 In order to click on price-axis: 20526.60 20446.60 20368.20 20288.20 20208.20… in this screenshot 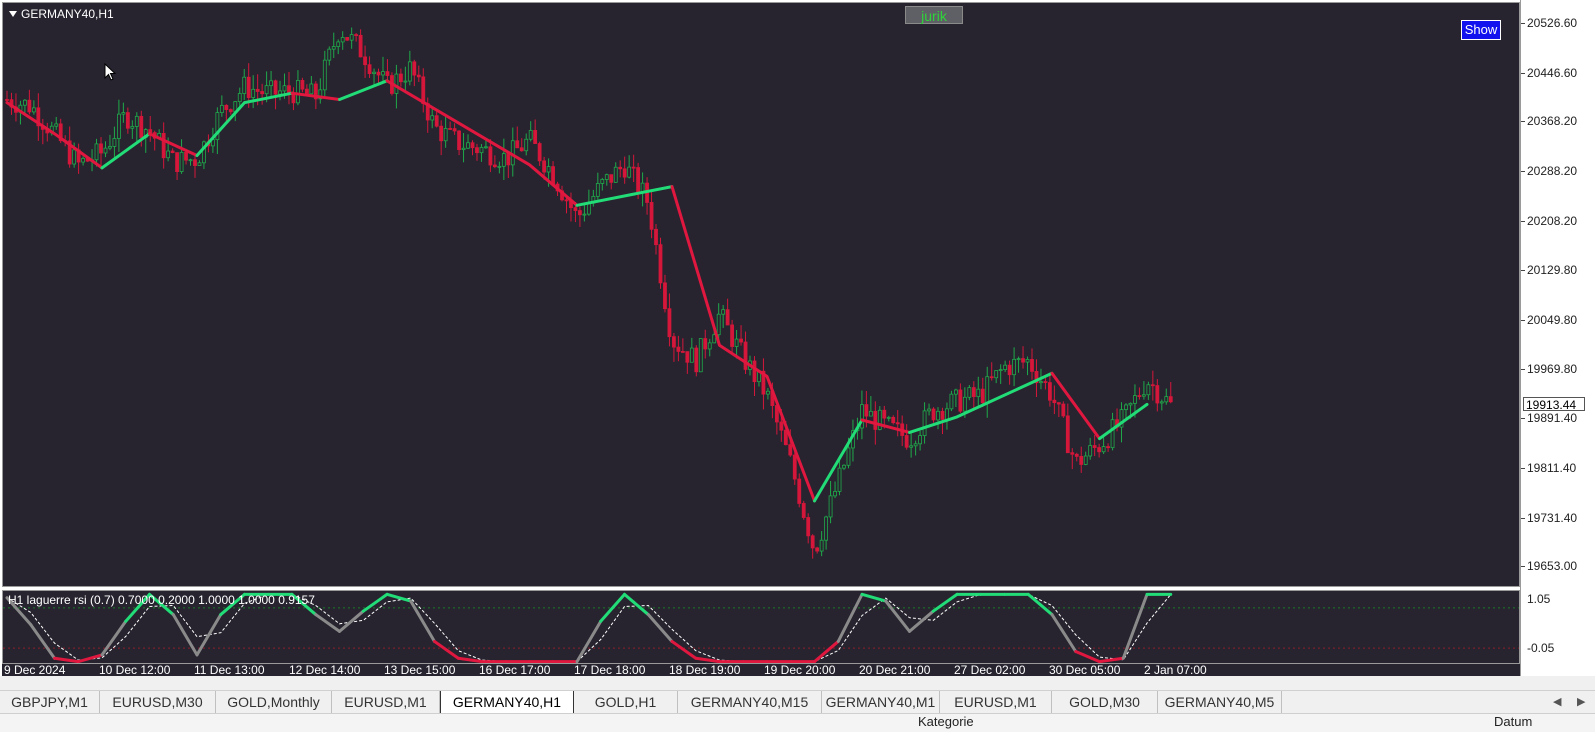, I will do `click(1557, 338)`.